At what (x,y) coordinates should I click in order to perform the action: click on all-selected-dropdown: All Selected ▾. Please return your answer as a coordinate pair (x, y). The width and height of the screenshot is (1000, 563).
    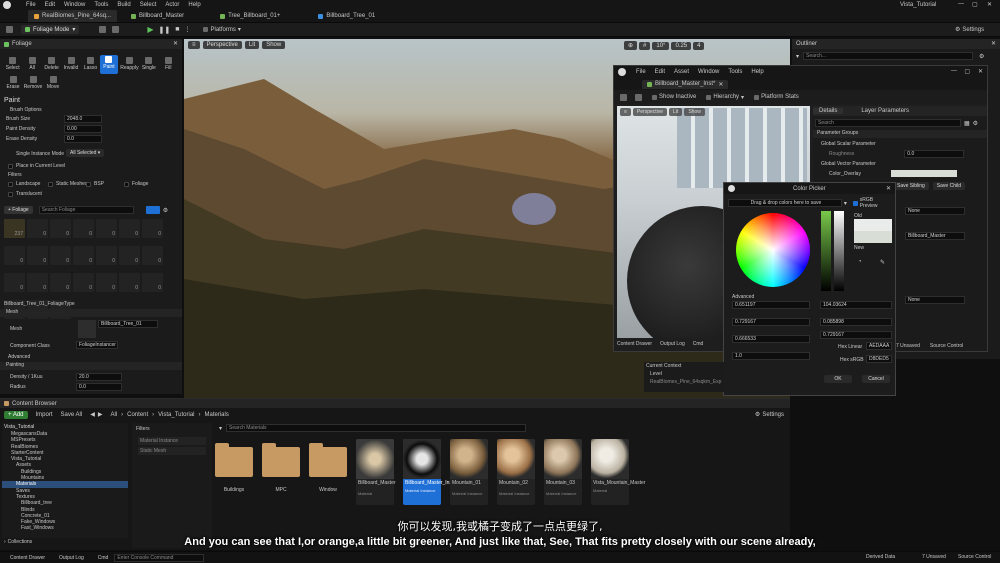
    Looking at the image, I should click on (85, 153).